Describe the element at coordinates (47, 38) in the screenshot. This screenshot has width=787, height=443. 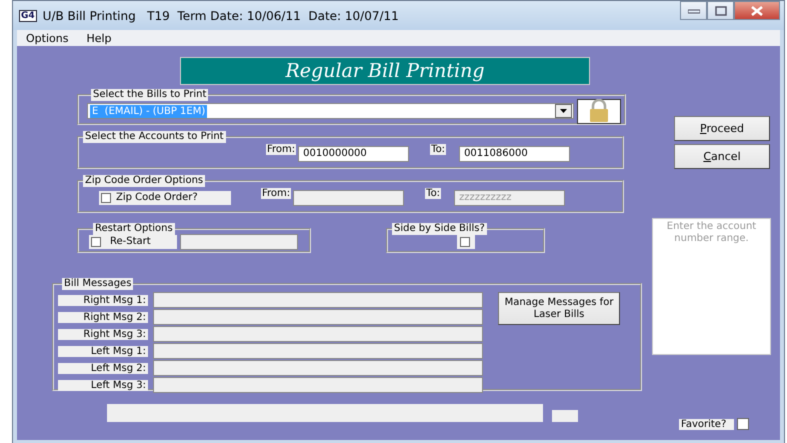
I see `menu-item: Options` at that location.